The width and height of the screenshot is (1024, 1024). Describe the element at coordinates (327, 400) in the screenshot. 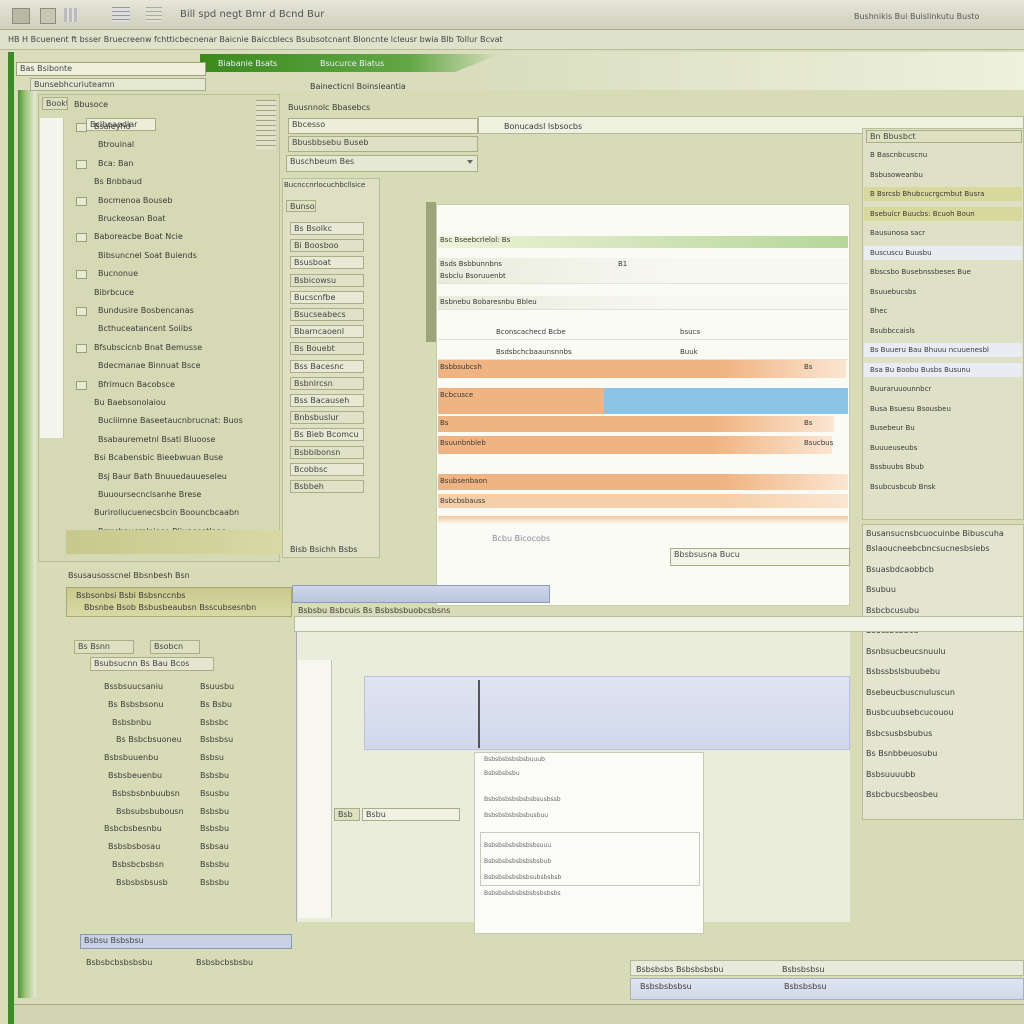

I see `col2-item: Bss Bacauseh` at that location.